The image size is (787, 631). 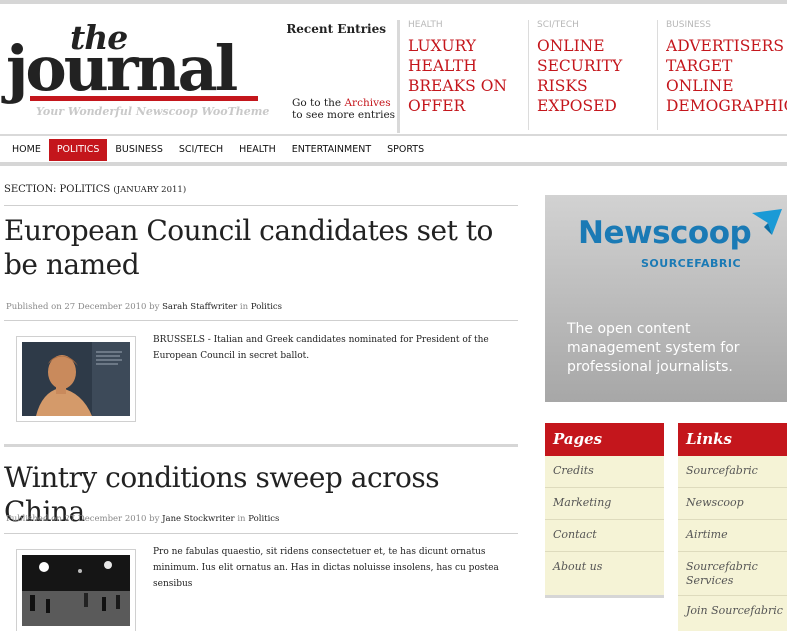 I want to click on pages-item-contact: Contact, so click(x=604, y=536).